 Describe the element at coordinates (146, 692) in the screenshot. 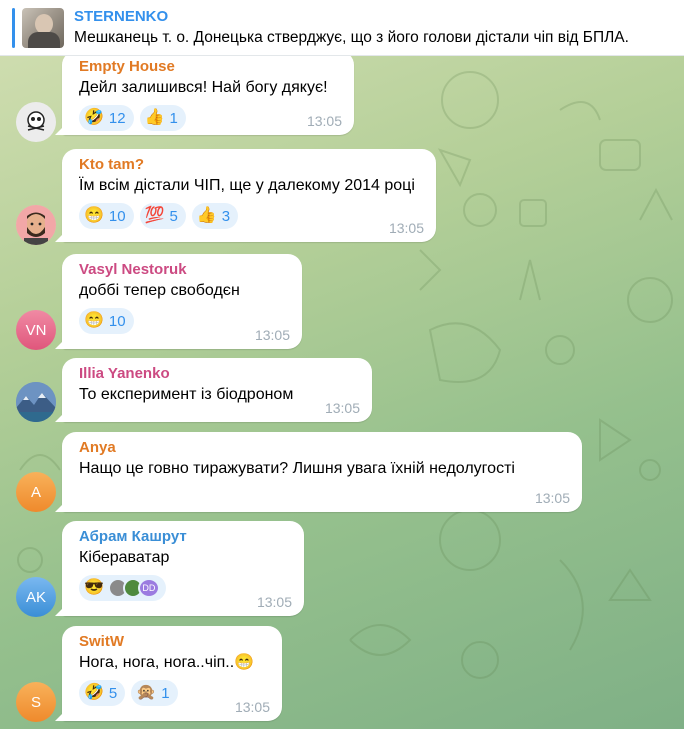

I see `speak-no-evil-monkey-emoji-icon: 🙊` at that location.